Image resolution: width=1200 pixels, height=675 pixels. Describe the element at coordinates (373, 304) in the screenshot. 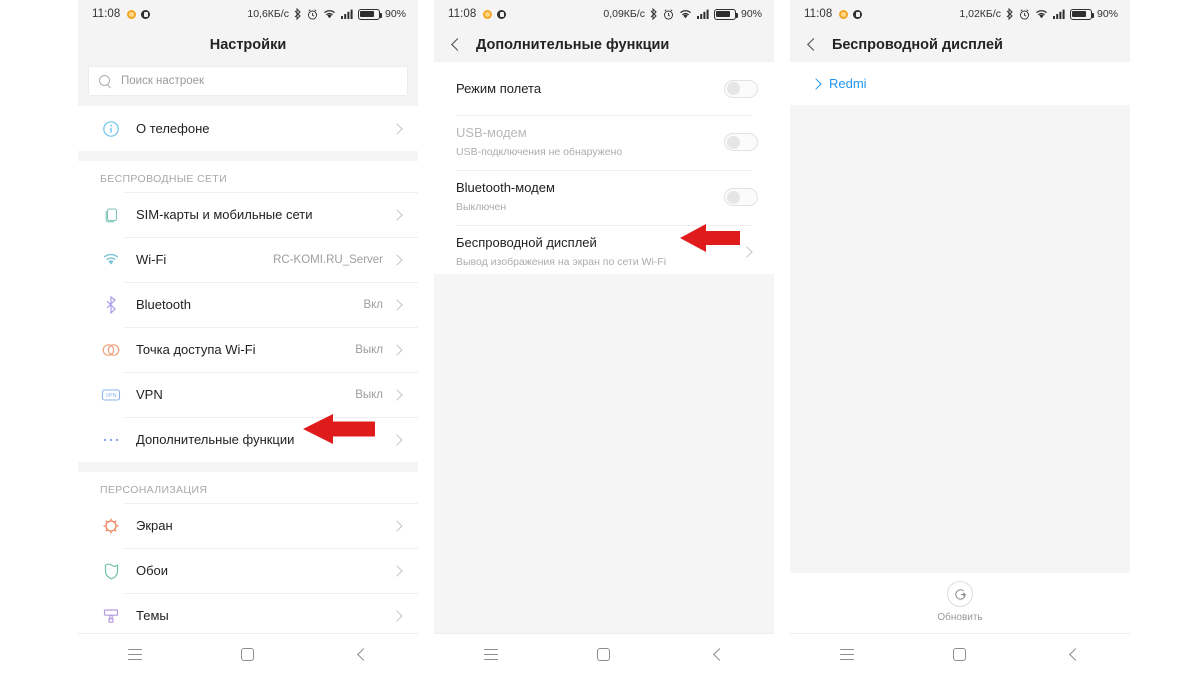

I see `row-value: Вкл` at that location.